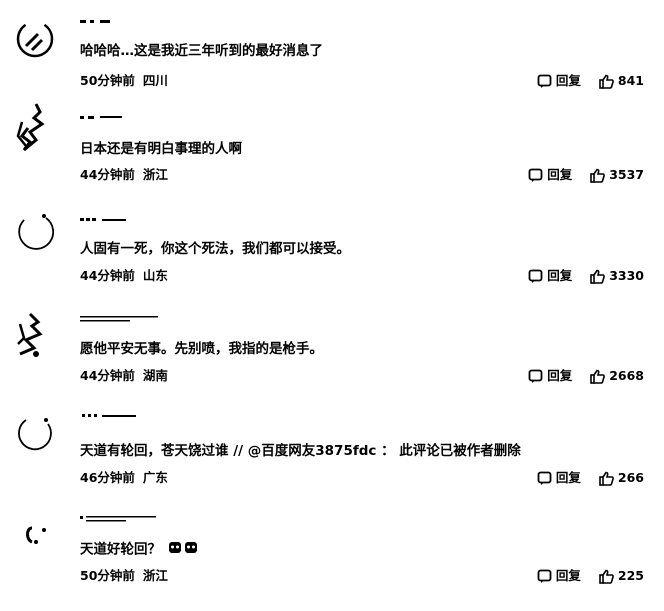  I want to click on comment-location: 四川, so click(155, 80).